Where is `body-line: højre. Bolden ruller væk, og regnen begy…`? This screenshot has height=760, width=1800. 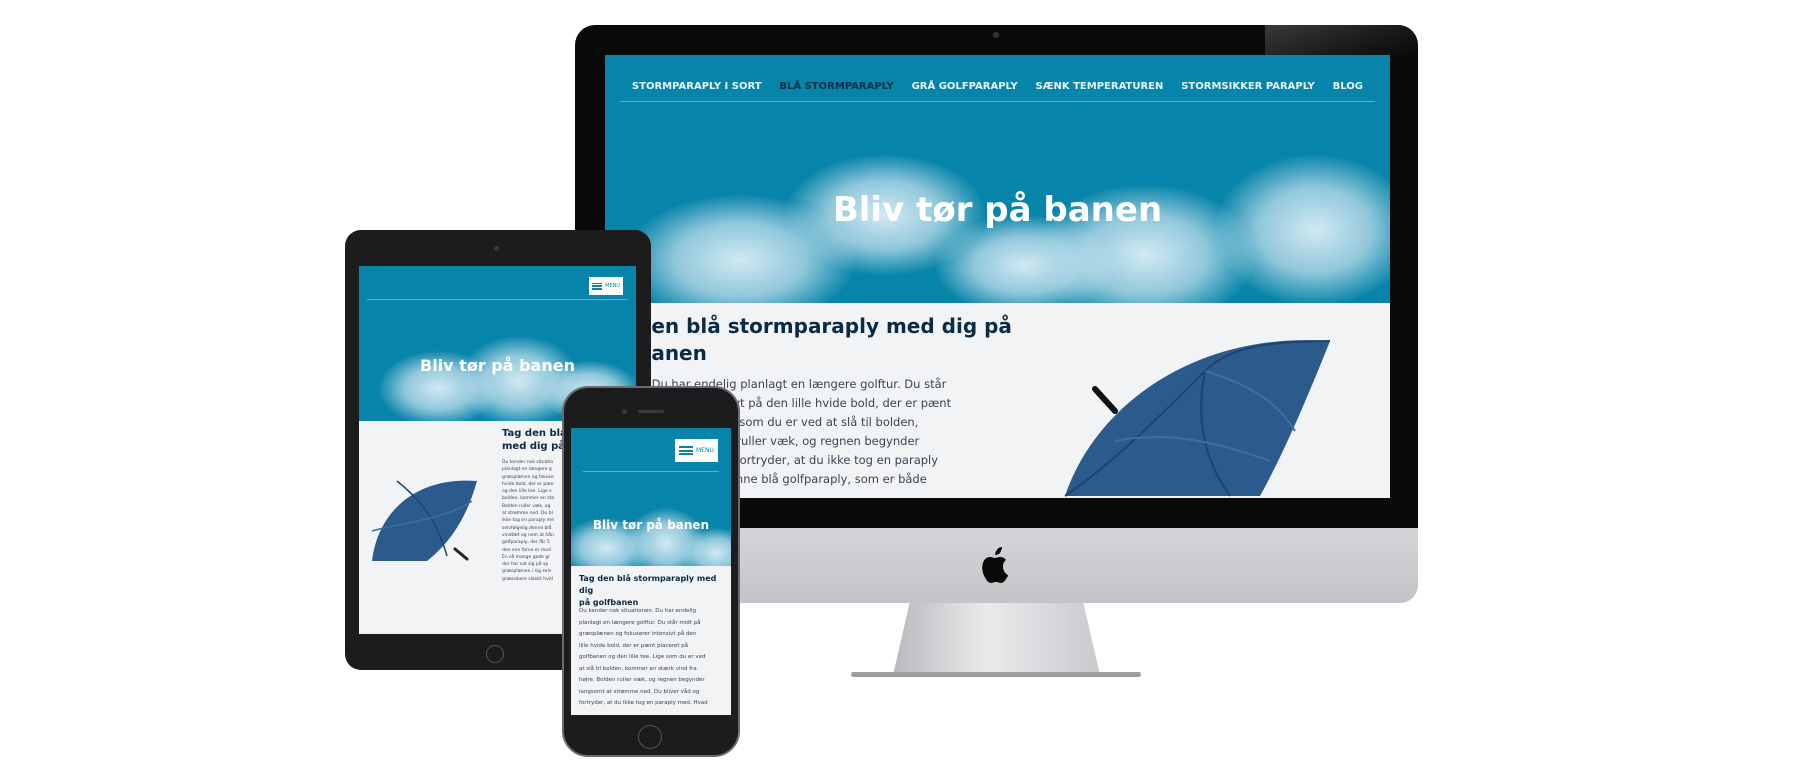 body-line: højre. Bolden ruller væk, og regnen begy… is located at coordinates (642, 680).